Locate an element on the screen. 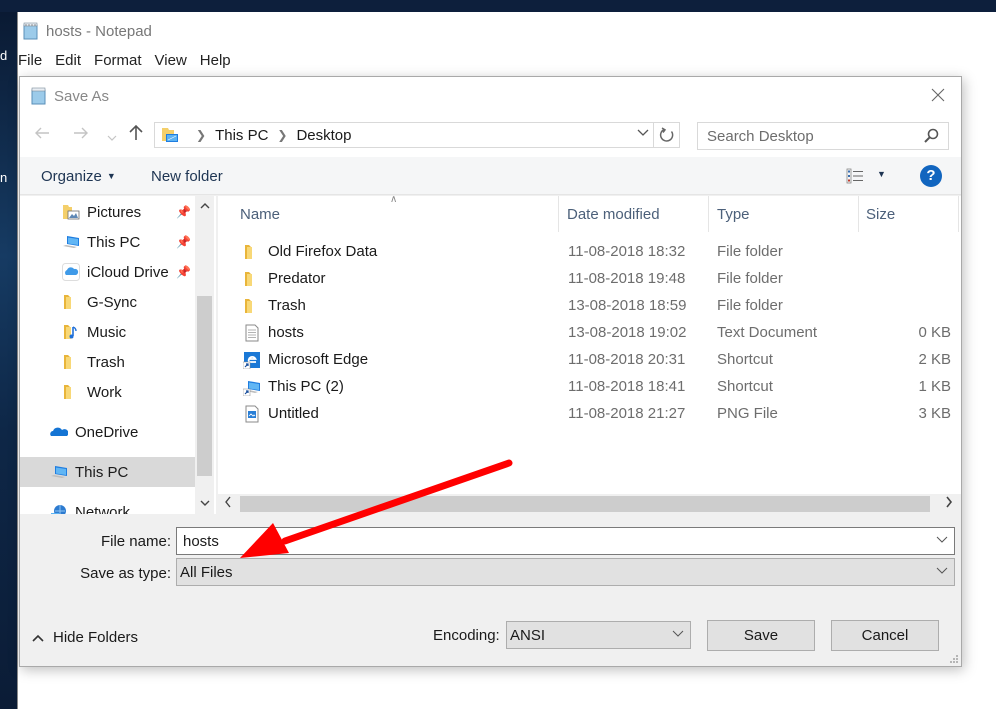  sort-ascending-icon: ∧ is located at coordinates (394, 199).